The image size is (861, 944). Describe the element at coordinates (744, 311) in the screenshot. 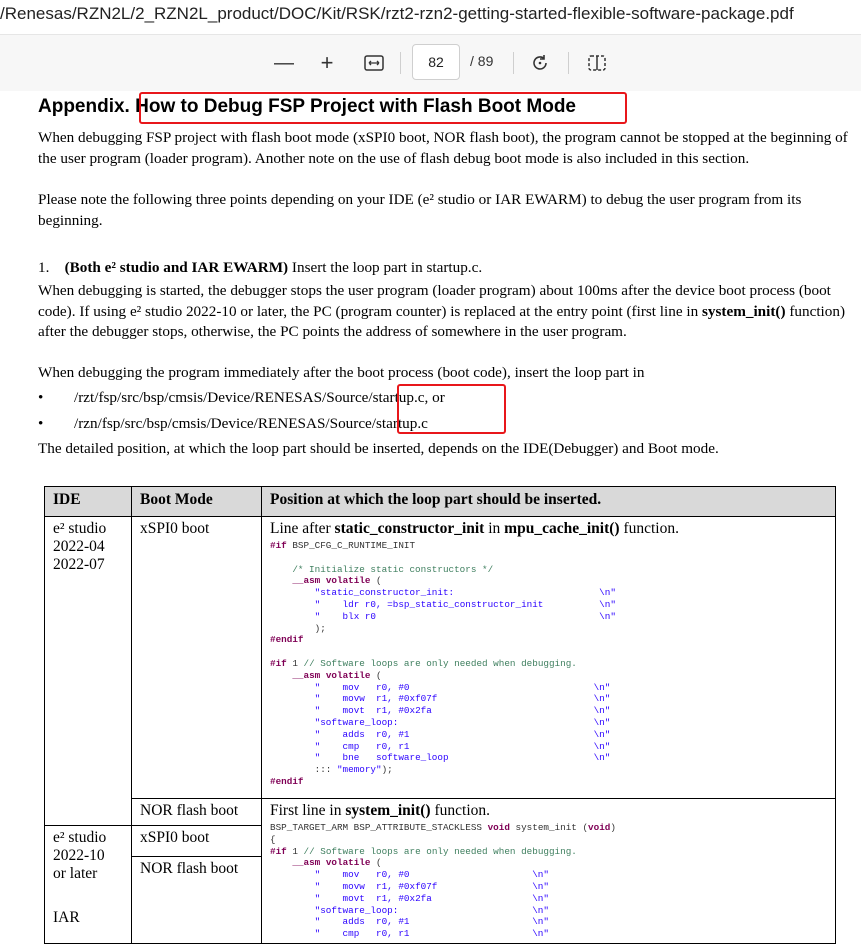

I see `p3-function: system_init()` at that location.